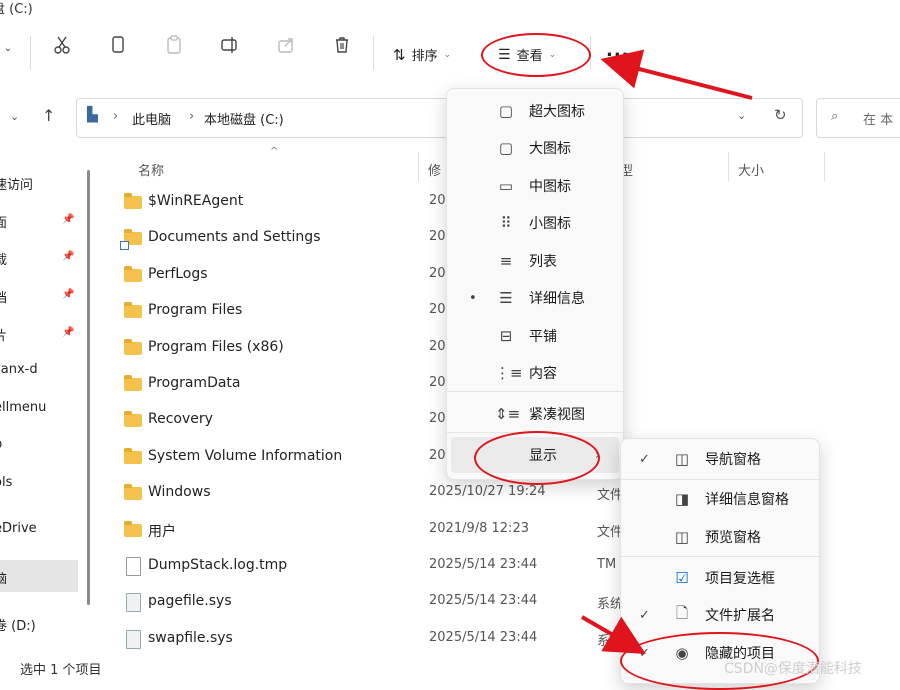  What do you see at coordinates (613, 635) in the screenshot?
I see `annotation-arrow-hidden-items` at bounding box center [613, 635].